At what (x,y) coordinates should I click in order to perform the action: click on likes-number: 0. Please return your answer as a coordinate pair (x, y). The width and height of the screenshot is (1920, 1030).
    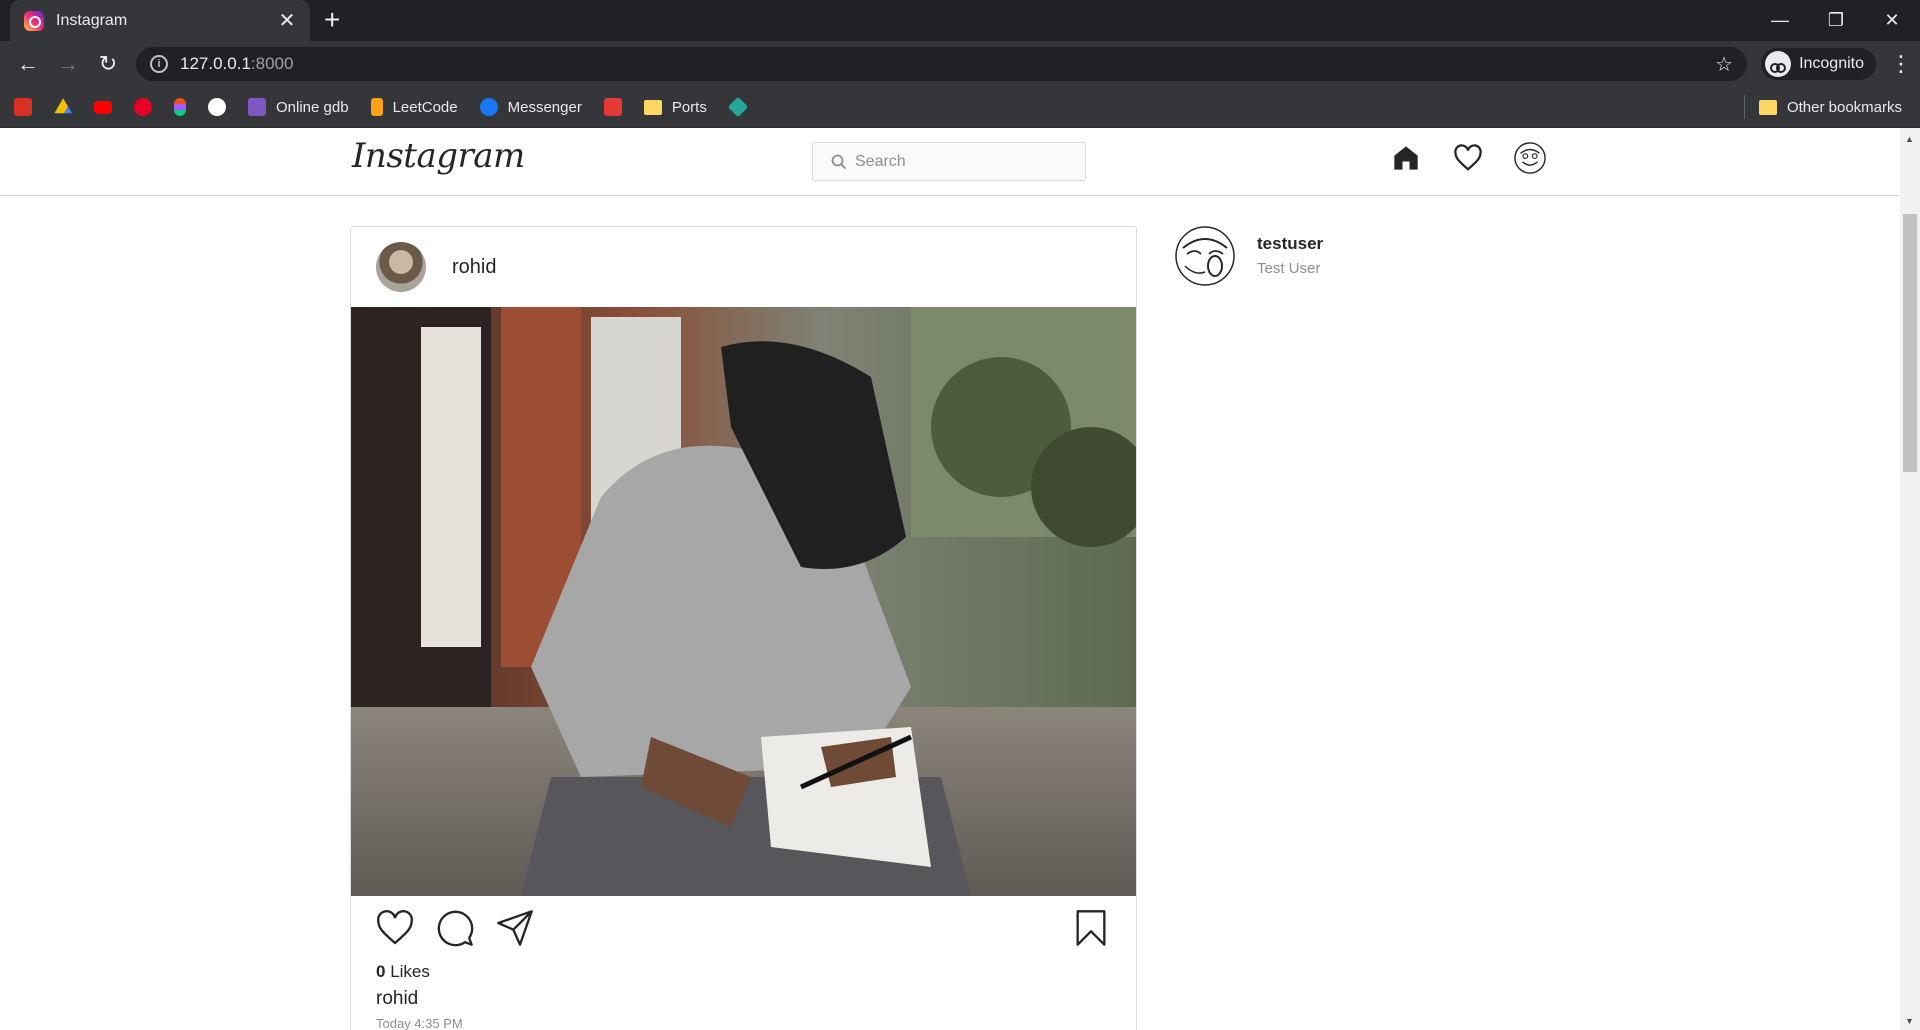
    Looking at the image, I should click on (381, 971).